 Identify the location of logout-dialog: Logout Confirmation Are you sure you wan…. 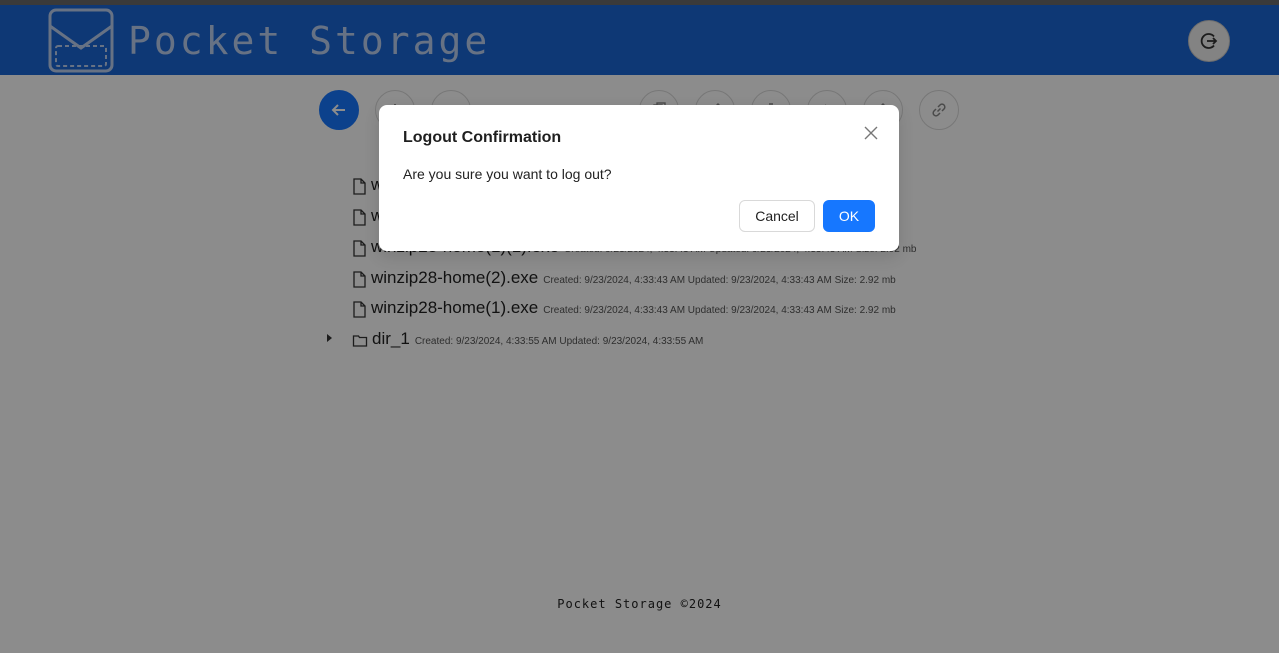
(639, 178).